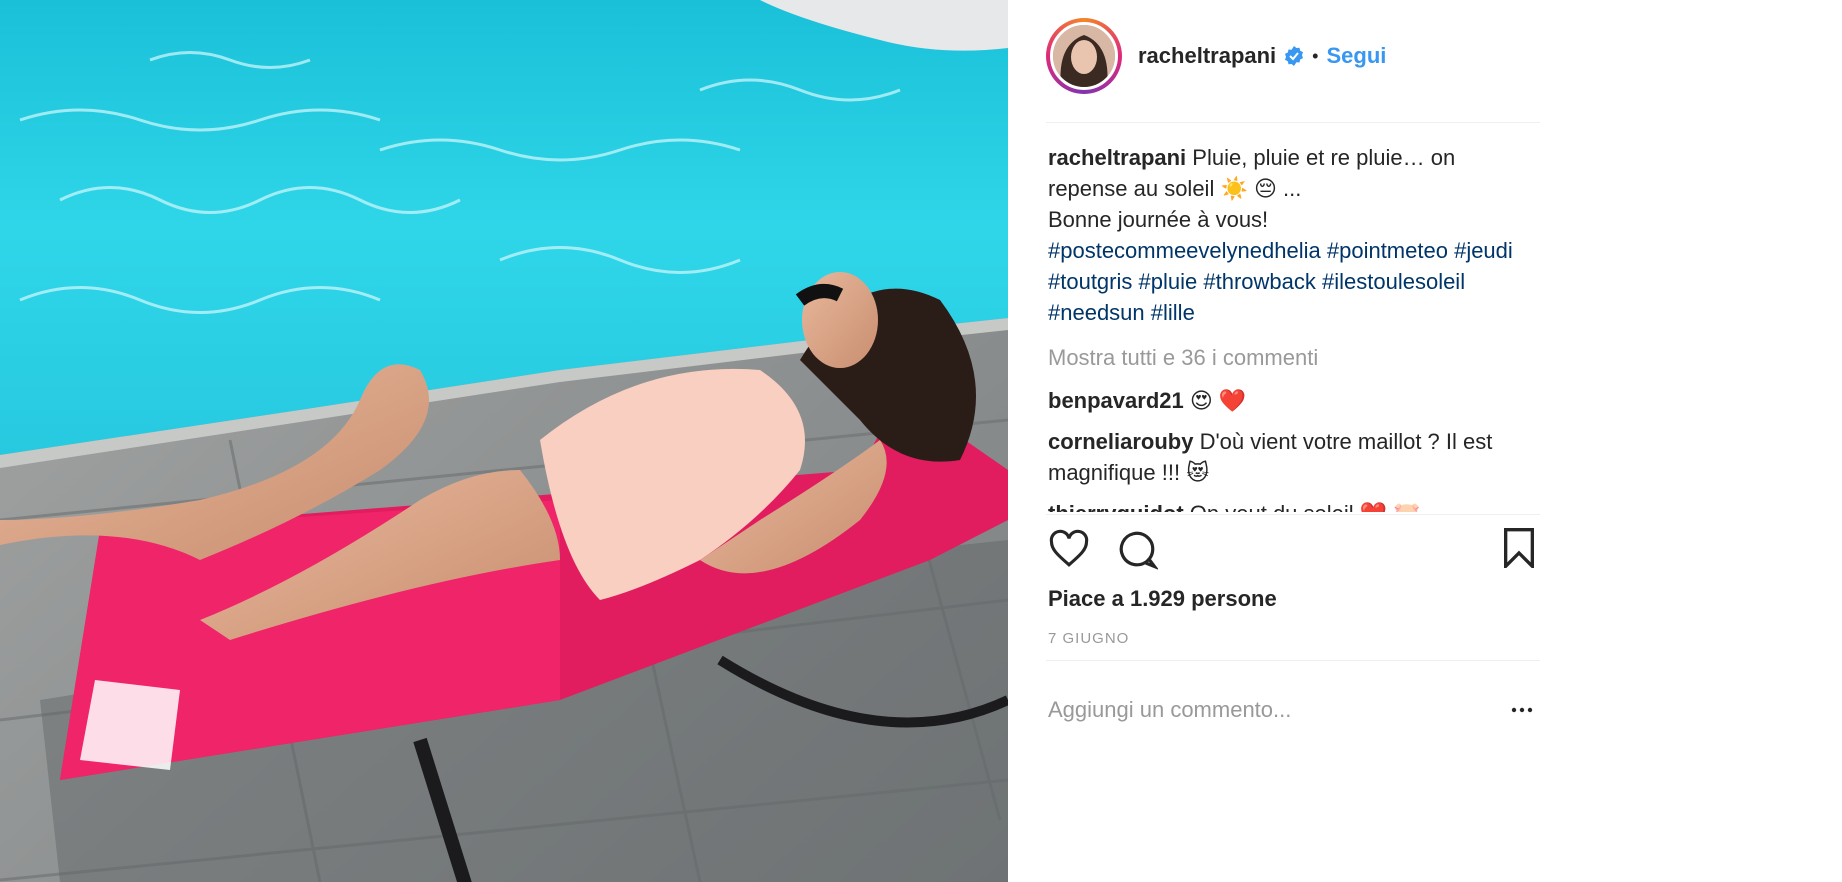 The image size is (1842, 882). I want to click on sun-emoji: ☀️, so click(1234, 188).